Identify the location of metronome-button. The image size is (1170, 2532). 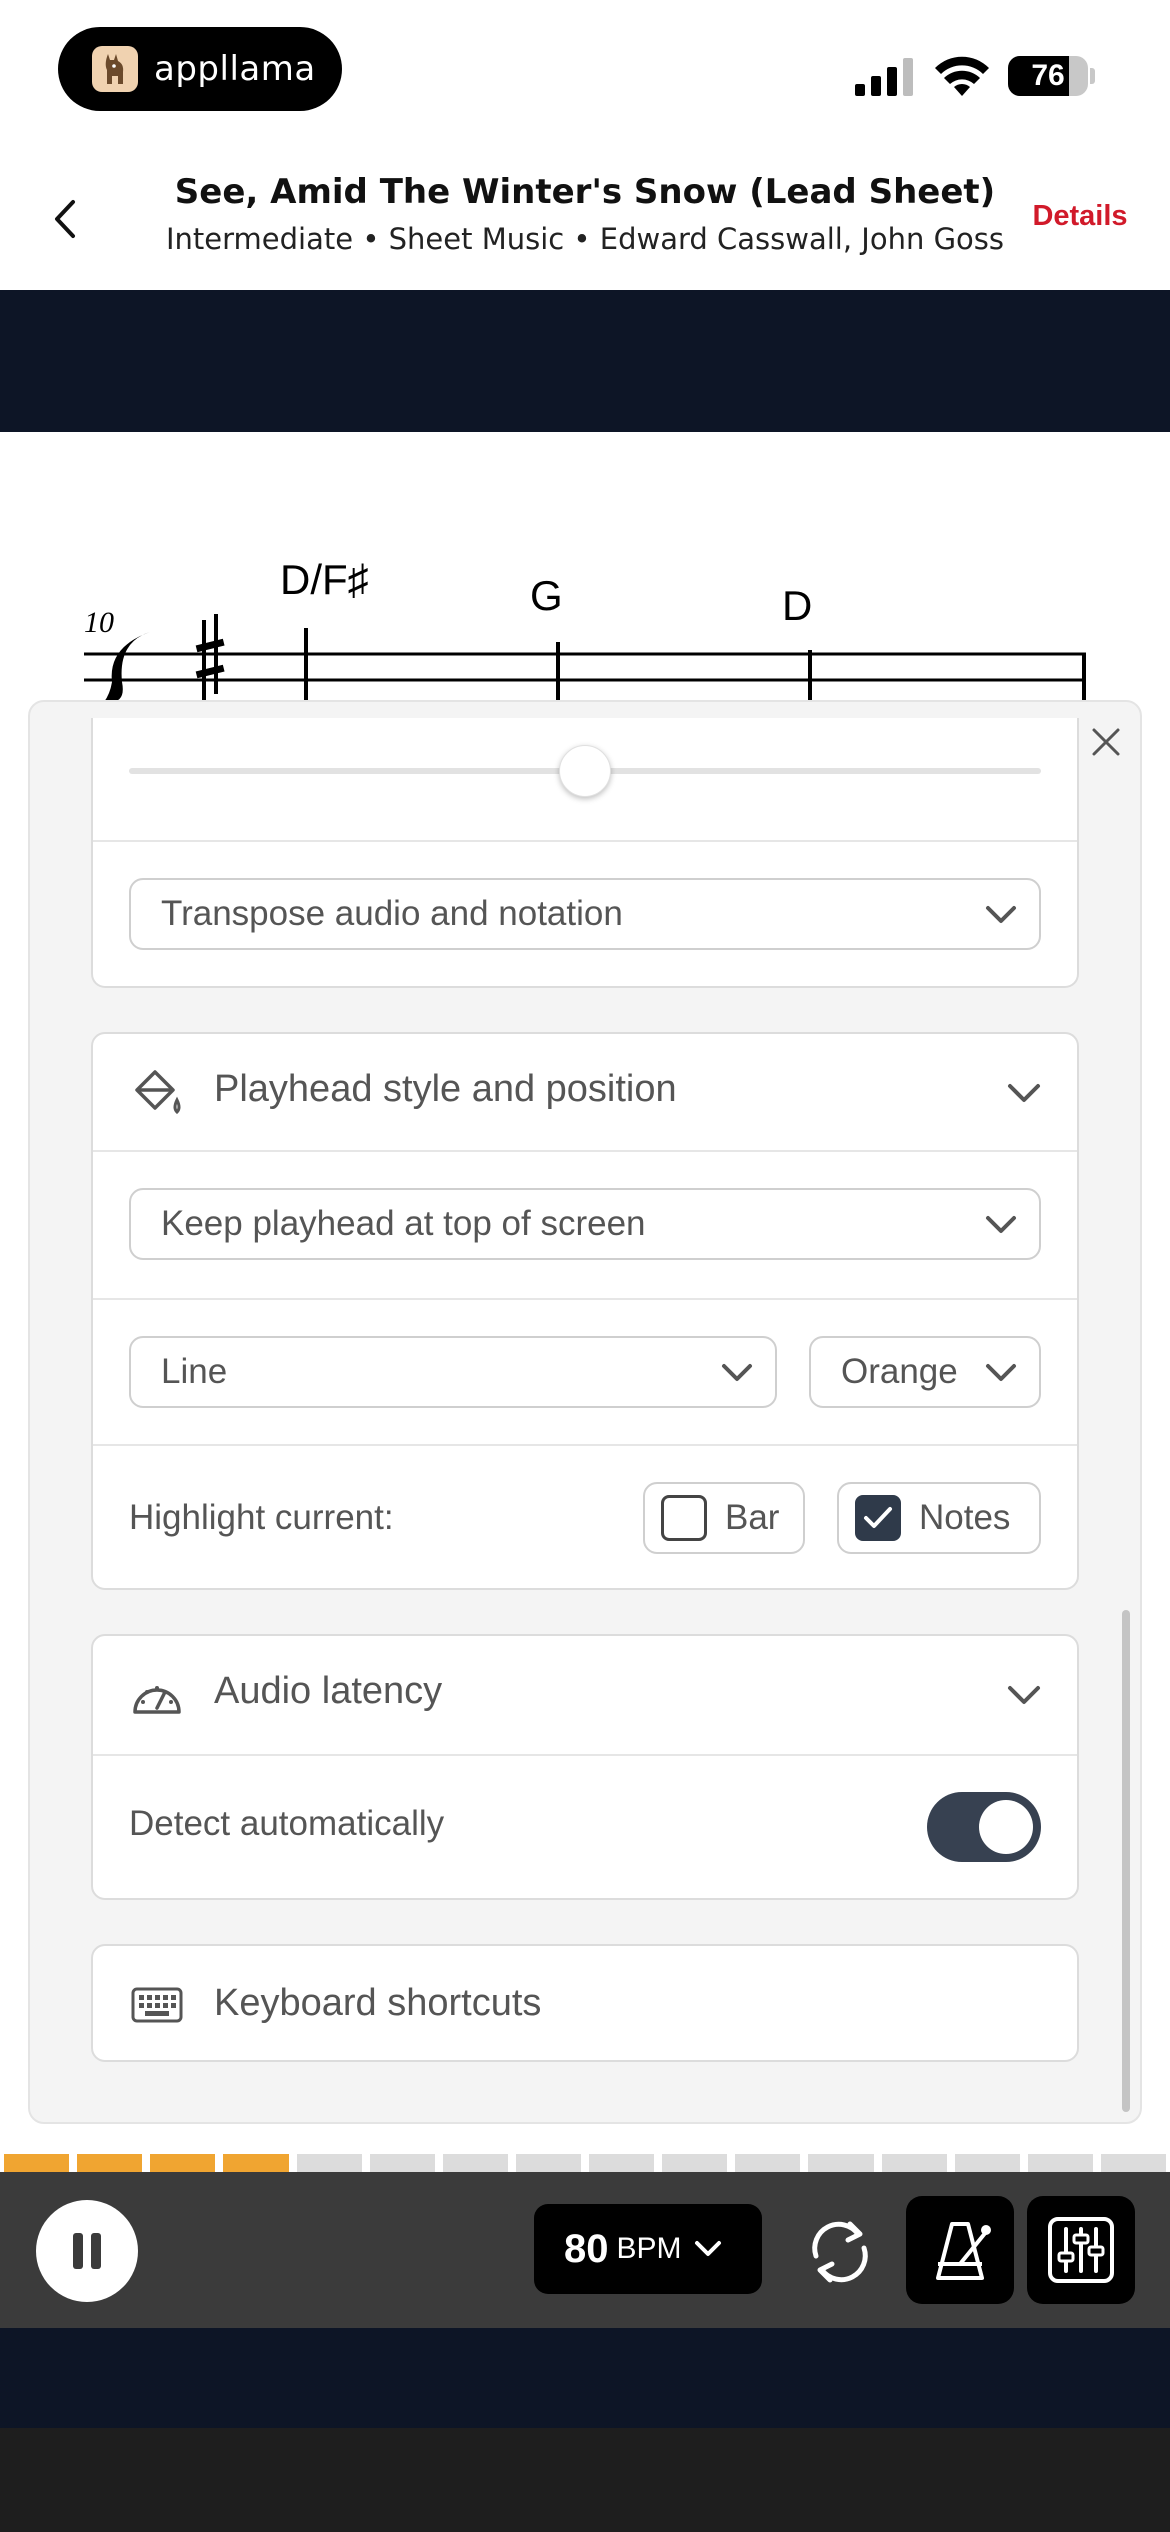
(960, 2250).